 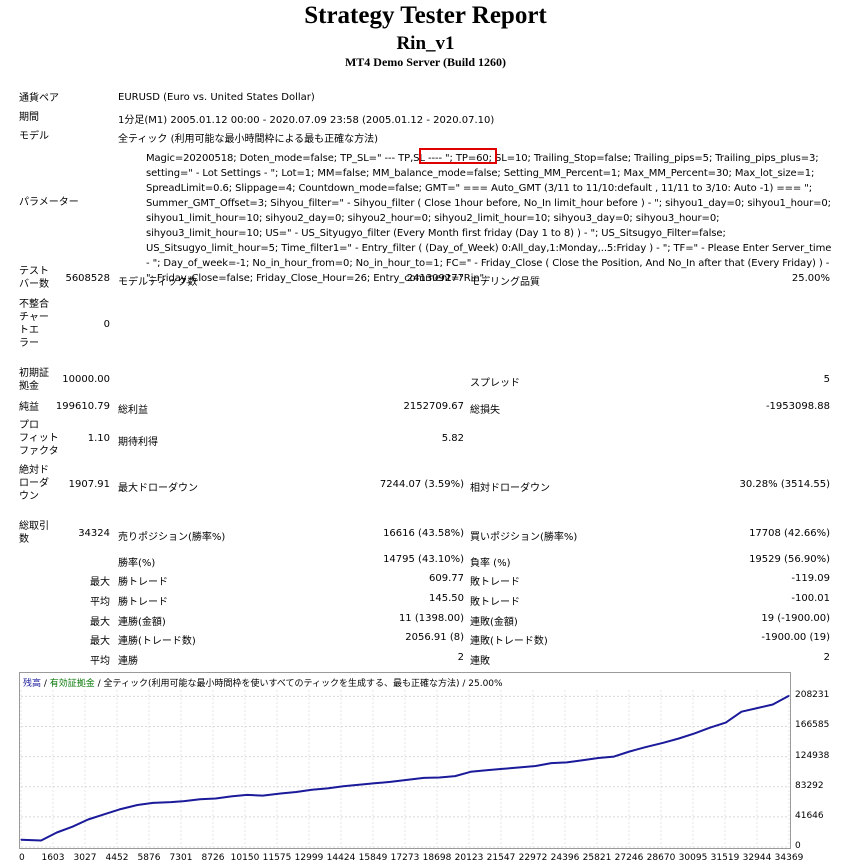 I want to click on y-tick-label: 41646, so click(x=809, y=815).